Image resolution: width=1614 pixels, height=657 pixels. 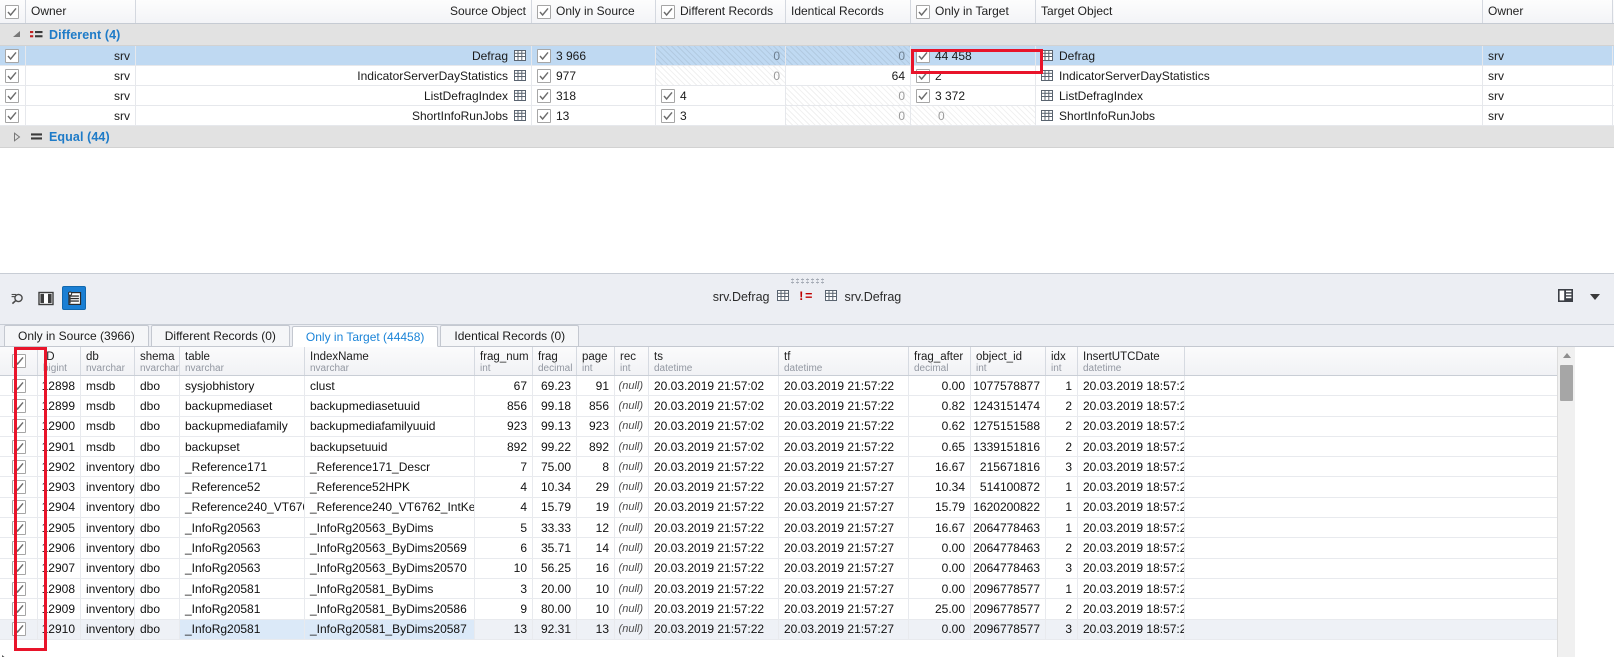 I want to click on table-row: srv Defrag 3 966 0 0 44 458 Defrag srv, so click(x=807, y=56).